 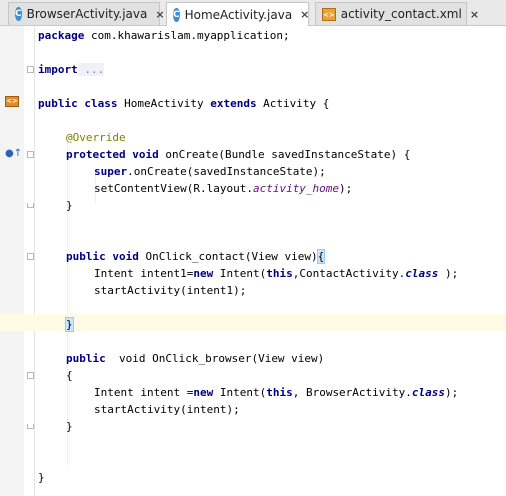 I want to click on tab-activity-contact-xml: <> activity_contact.xml ×, so click(x=397, y=13).